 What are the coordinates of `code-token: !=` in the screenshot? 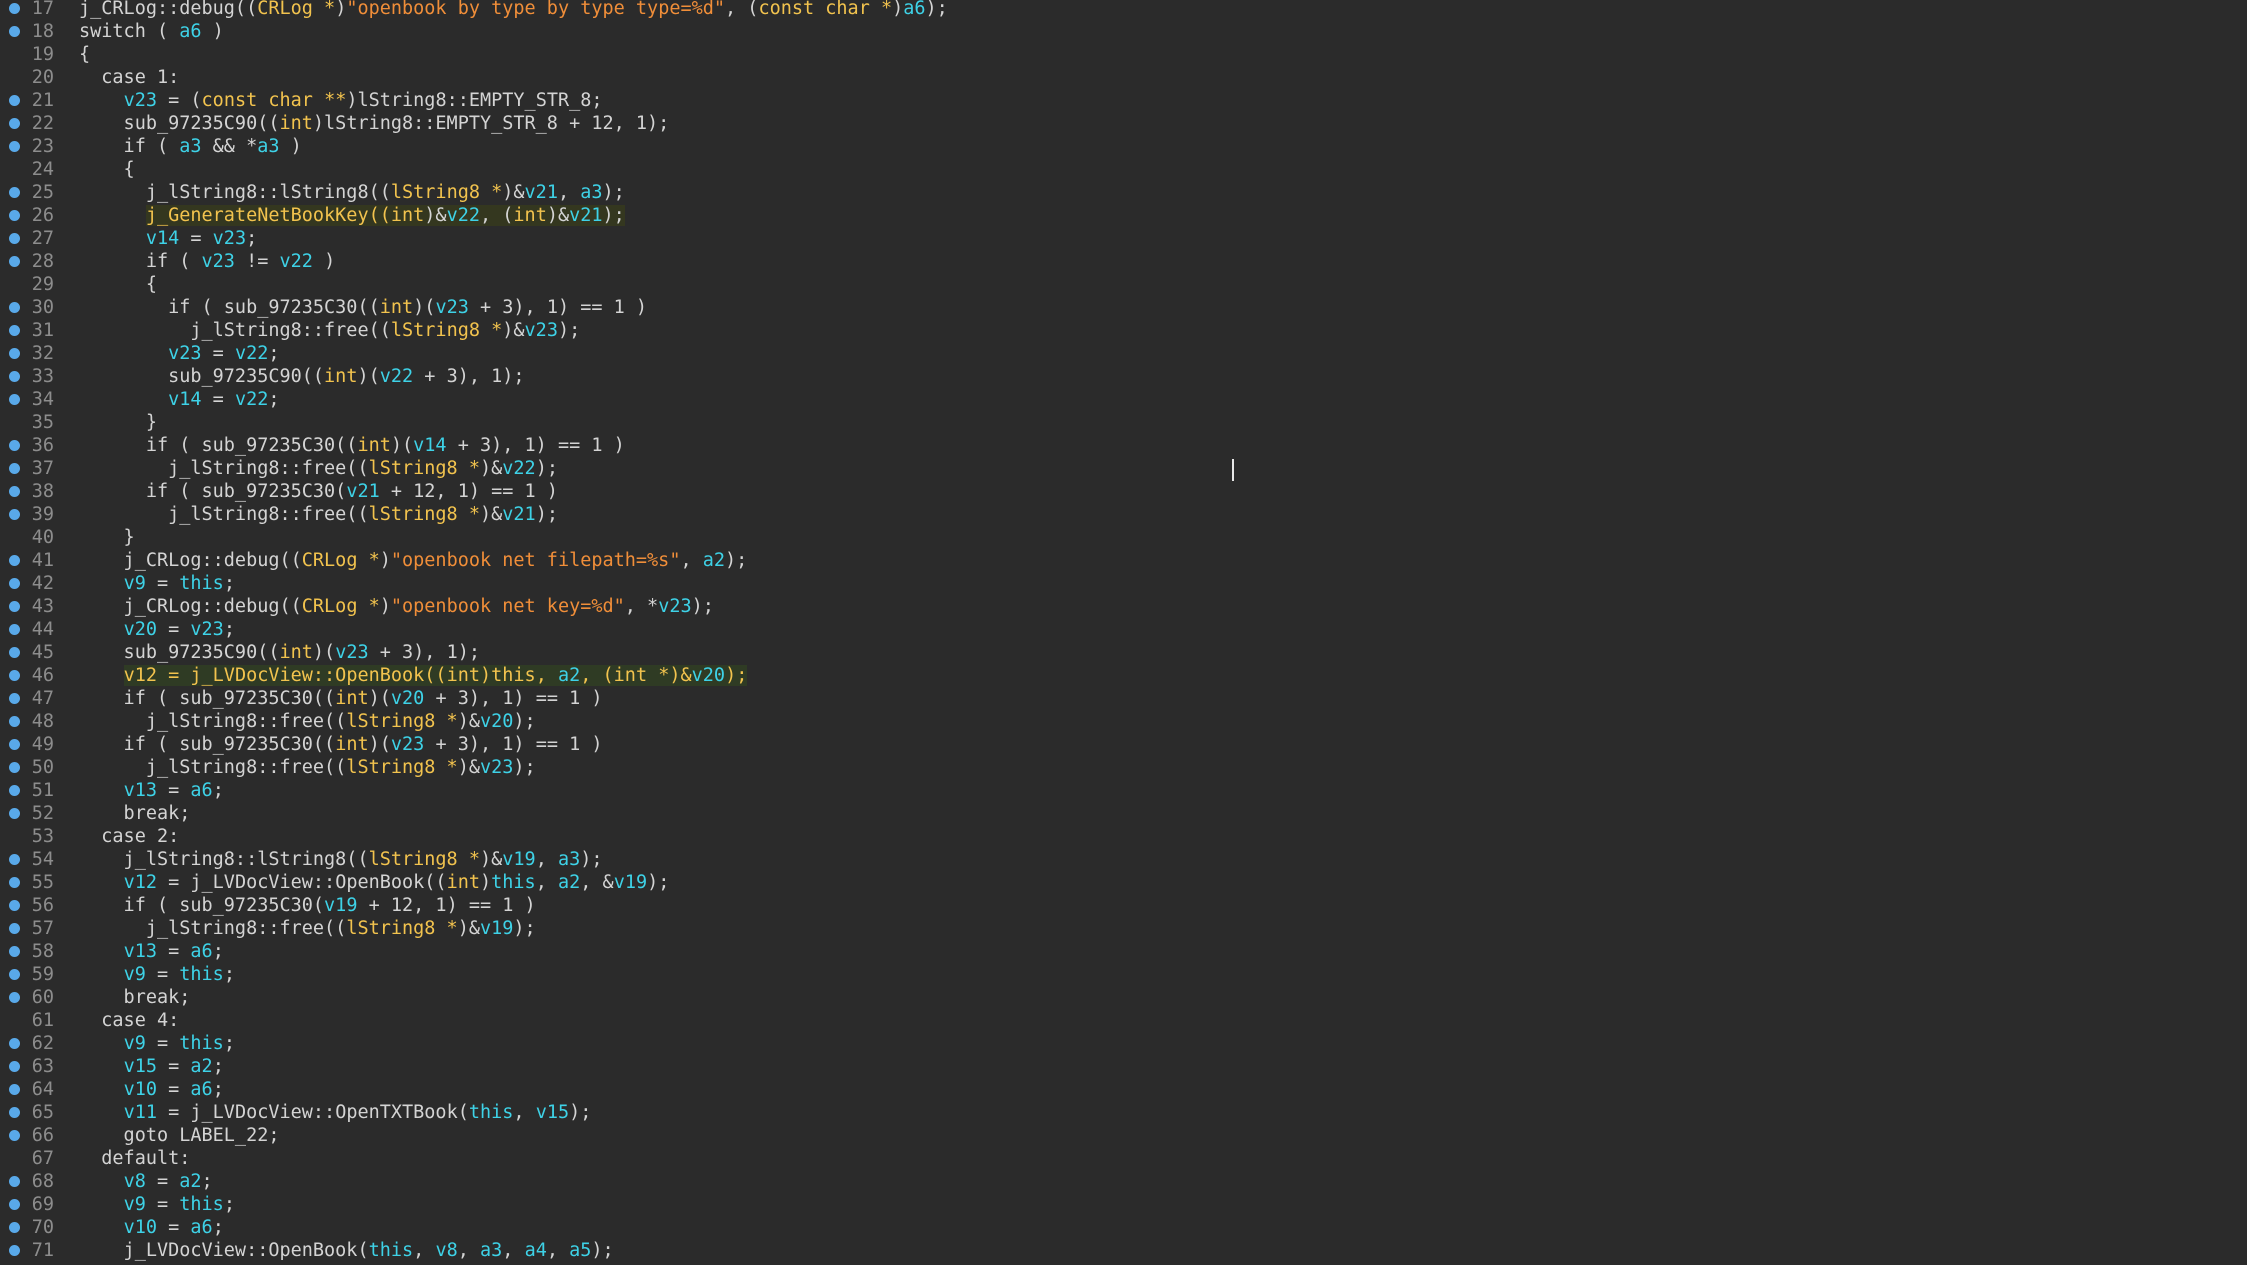 It's located at (257, 261).